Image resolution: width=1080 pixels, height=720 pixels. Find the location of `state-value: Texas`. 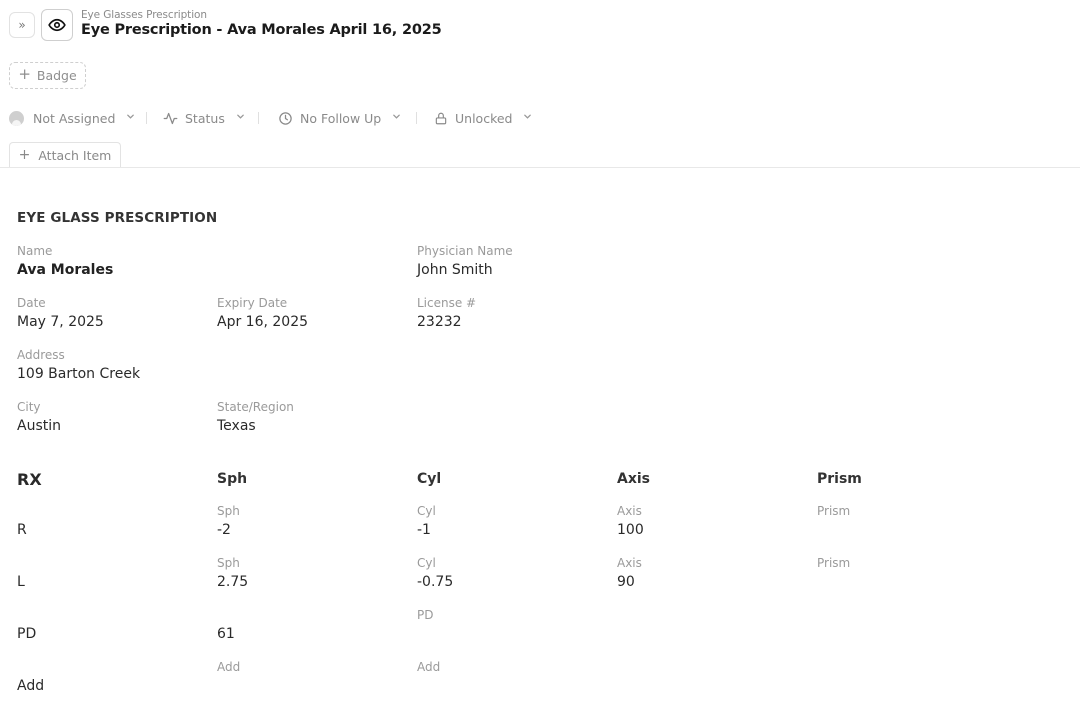

state-value: Texas is located at coordinates (236, 426).